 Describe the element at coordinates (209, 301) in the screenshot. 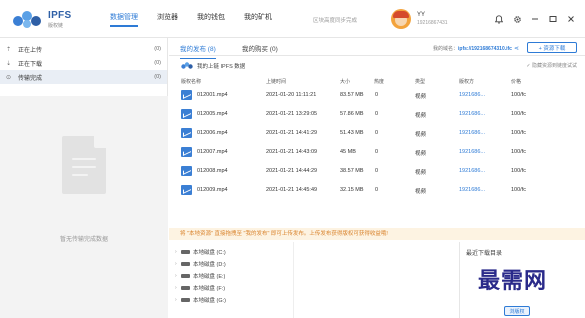

I see `drive-label: 本地磁盘 (G:)` at that location.